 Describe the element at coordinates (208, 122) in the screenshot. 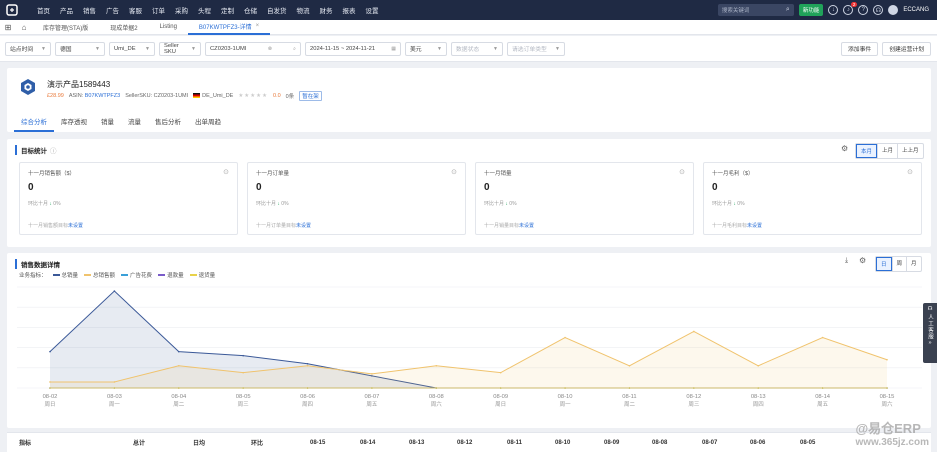

I see `analysis-tab: 出单周趋` at that location.